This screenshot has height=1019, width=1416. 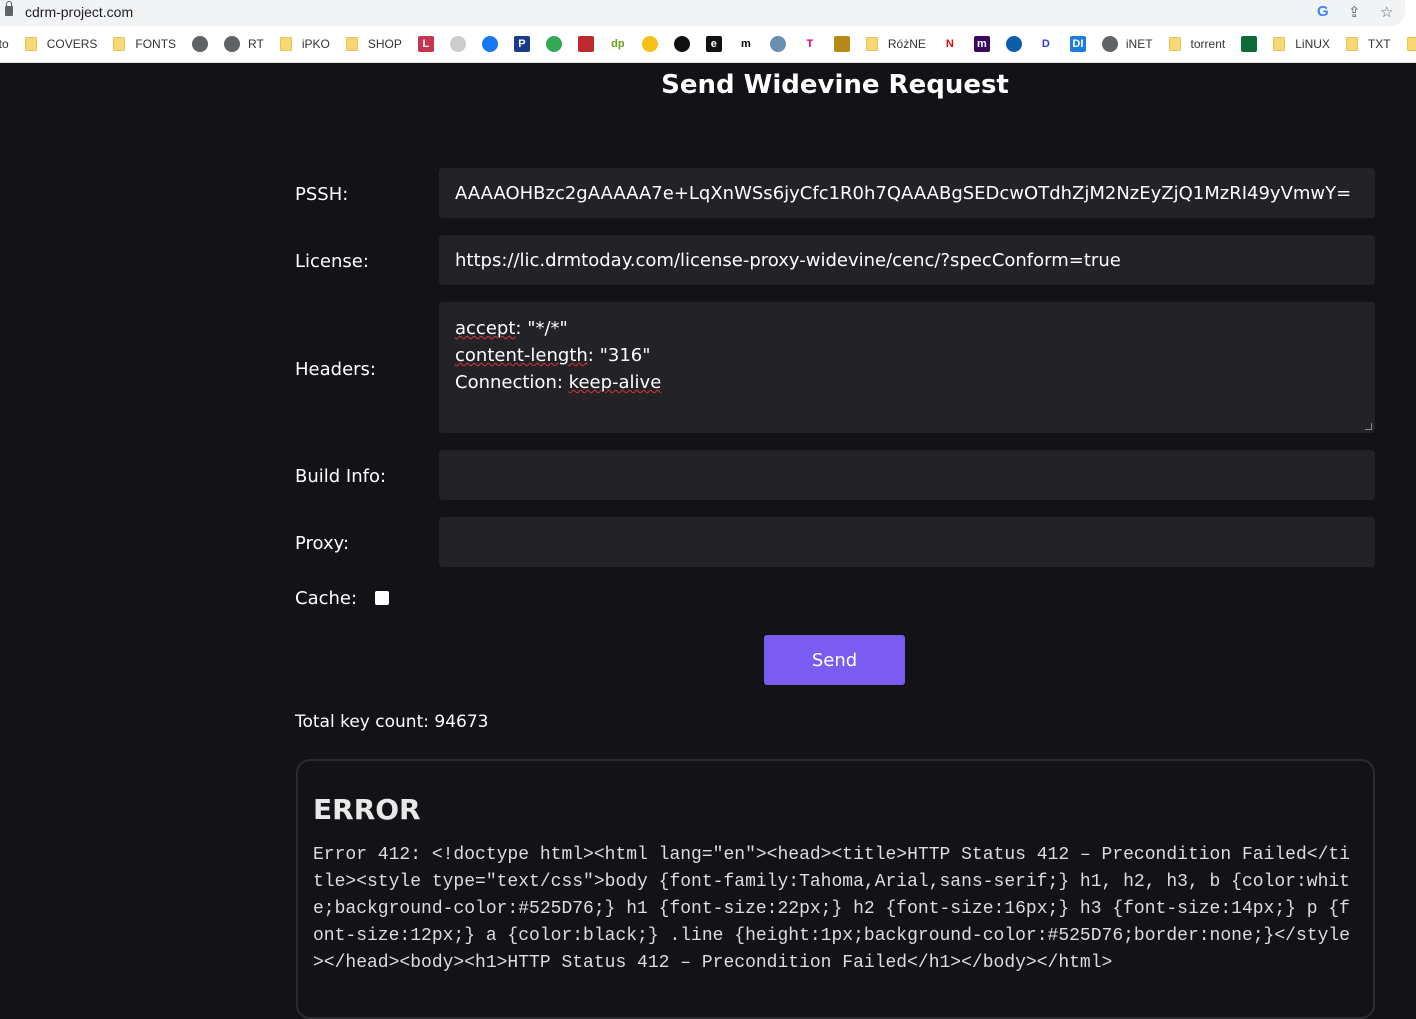 I want to click on build-info-input, so click(x=907, y=475).